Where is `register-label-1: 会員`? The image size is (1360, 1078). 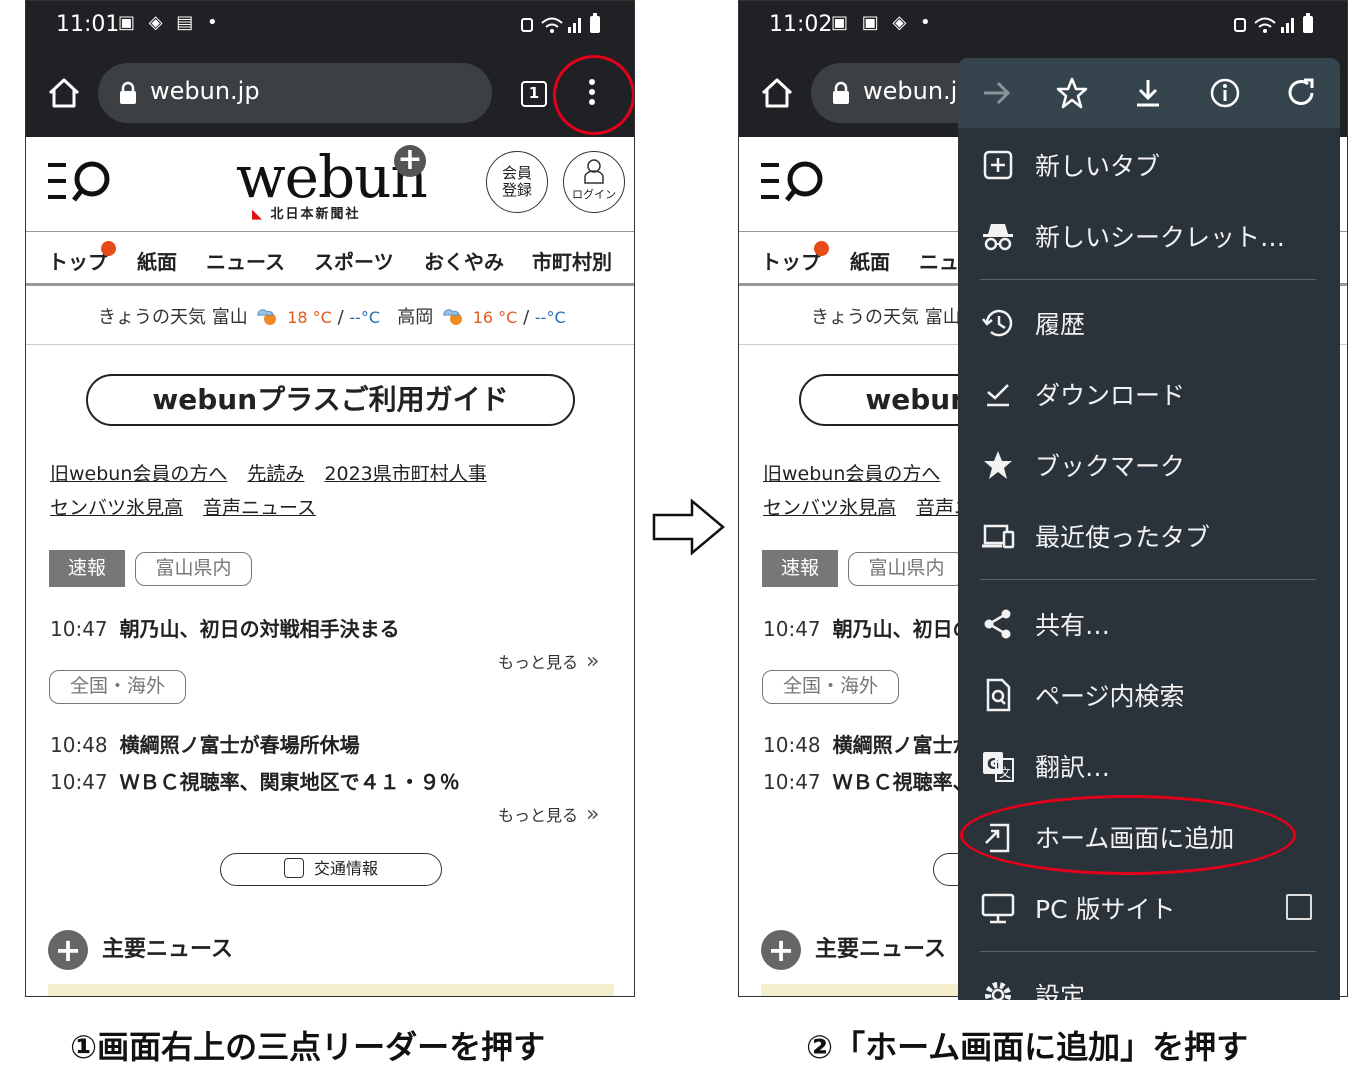
register-label-1: 会員 is located at coordinates (516, 173).